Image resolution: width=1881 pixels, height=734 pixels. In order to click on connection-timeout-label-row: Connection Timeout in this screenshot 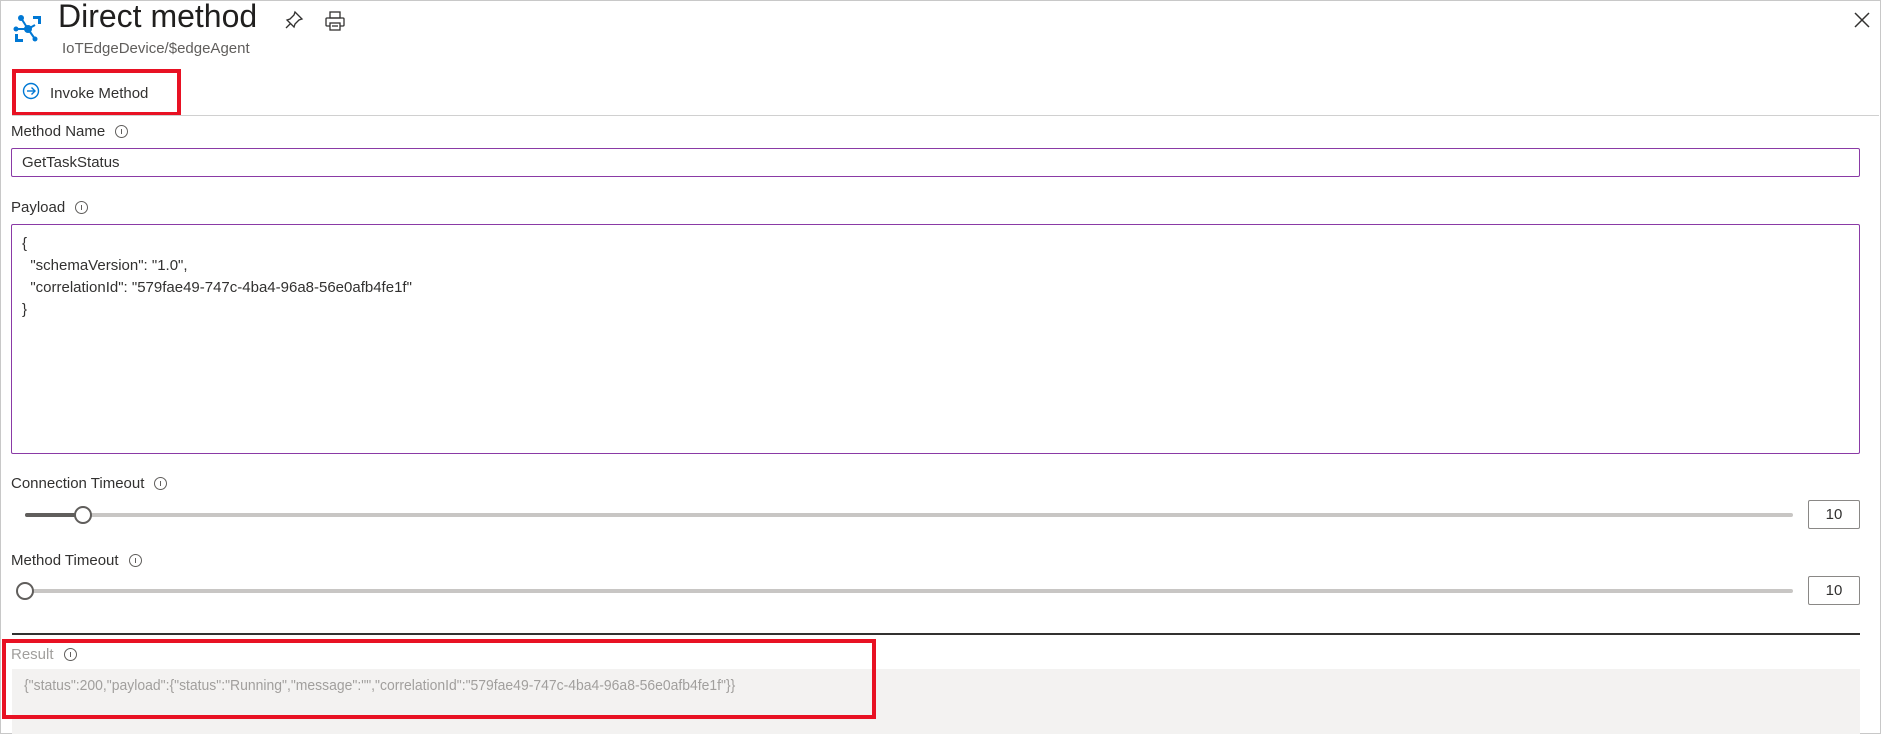, I will do `click(89, 483)`.